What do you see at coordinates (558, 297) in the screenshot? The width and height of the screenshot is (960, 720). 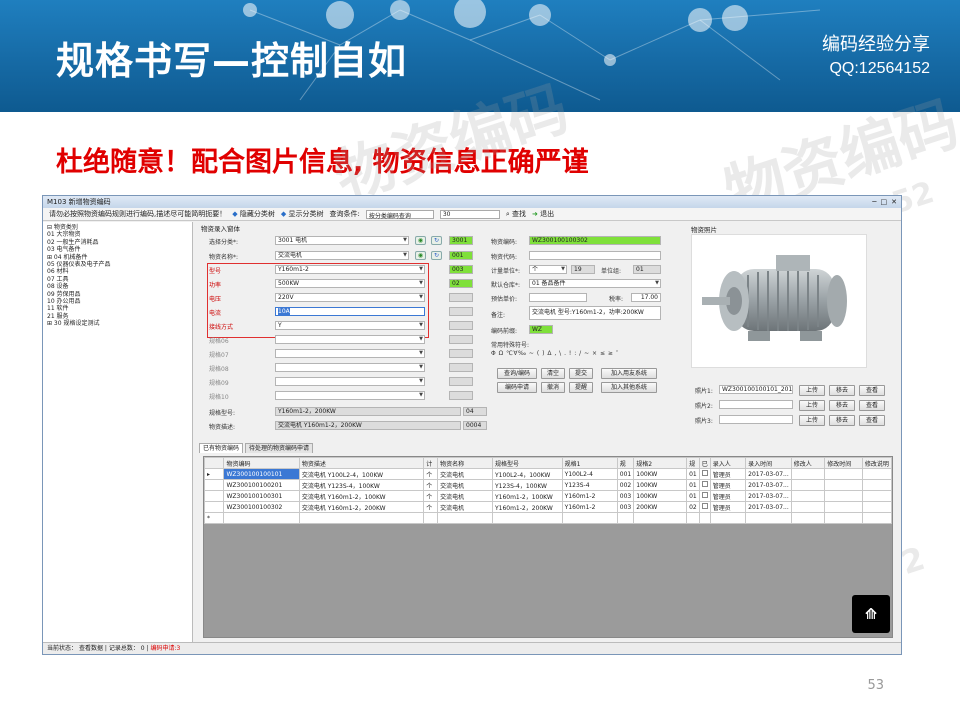 I see `price-input` at bounding box center [558, 297].